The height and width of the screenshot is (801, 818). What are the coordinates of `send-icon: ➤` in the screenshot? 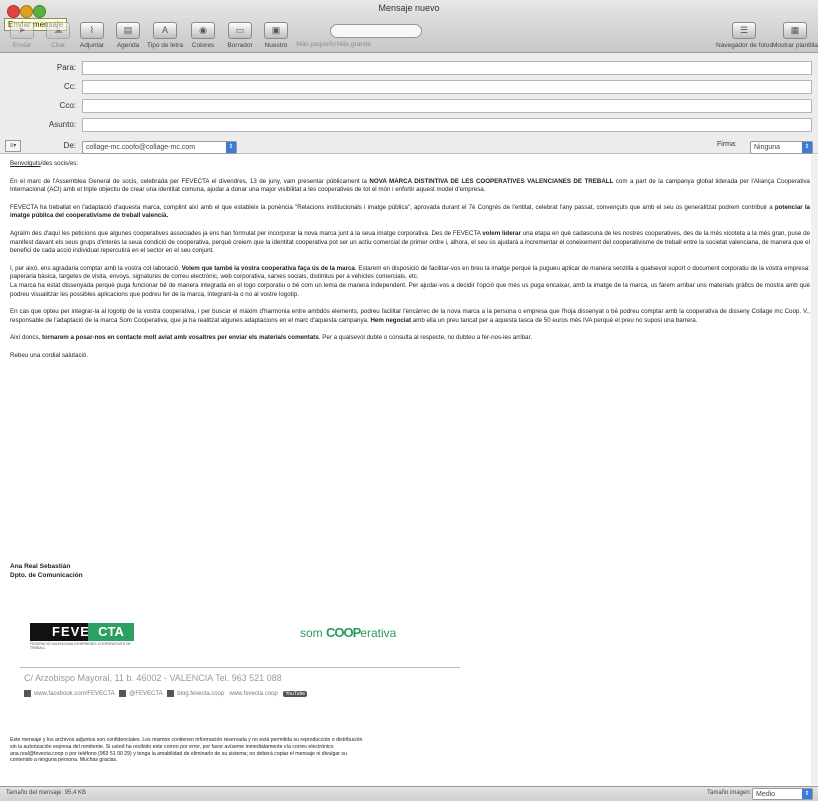 It's located at (22, 30).